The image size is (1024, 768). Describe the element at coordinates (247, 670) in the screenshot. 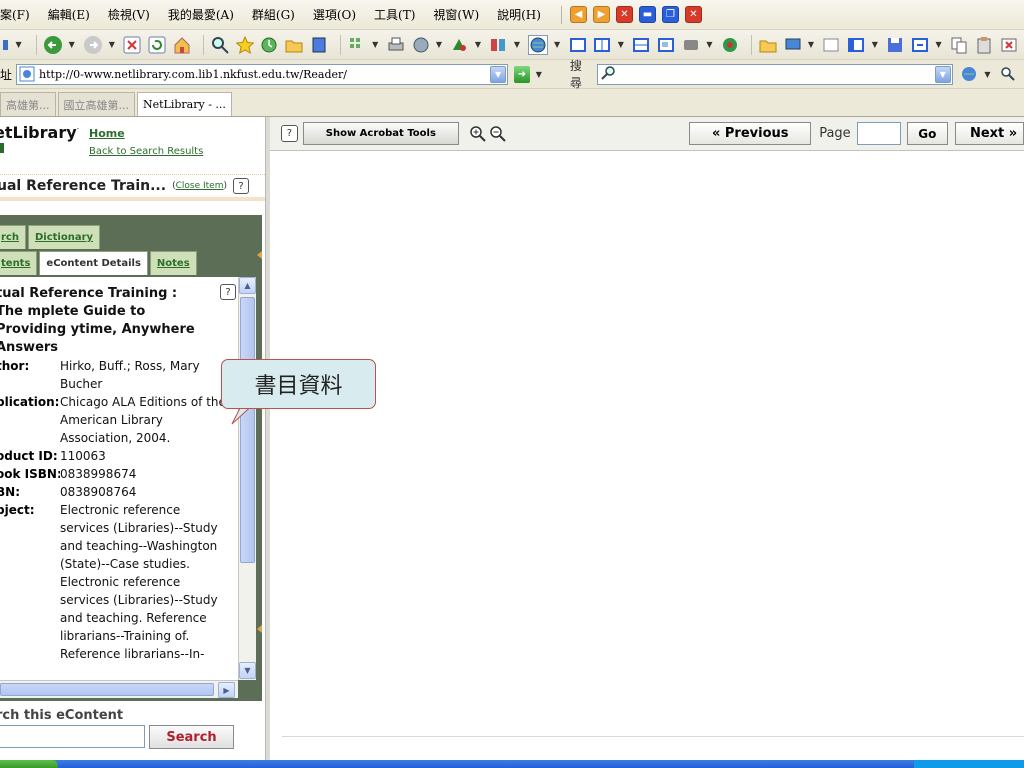

I see `scroll-down-icon: ▼` at that location.